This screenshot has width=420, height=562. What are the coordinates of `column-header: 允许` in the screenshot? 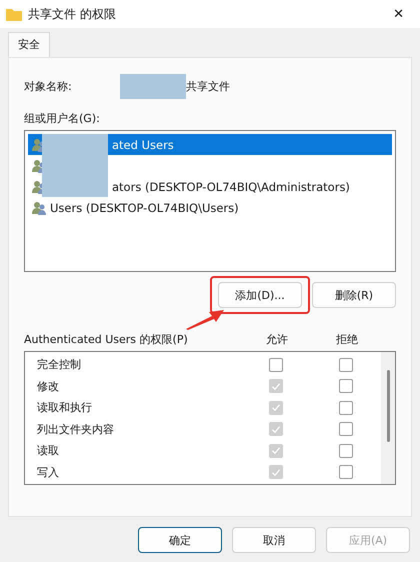 It's located at (277, 339).